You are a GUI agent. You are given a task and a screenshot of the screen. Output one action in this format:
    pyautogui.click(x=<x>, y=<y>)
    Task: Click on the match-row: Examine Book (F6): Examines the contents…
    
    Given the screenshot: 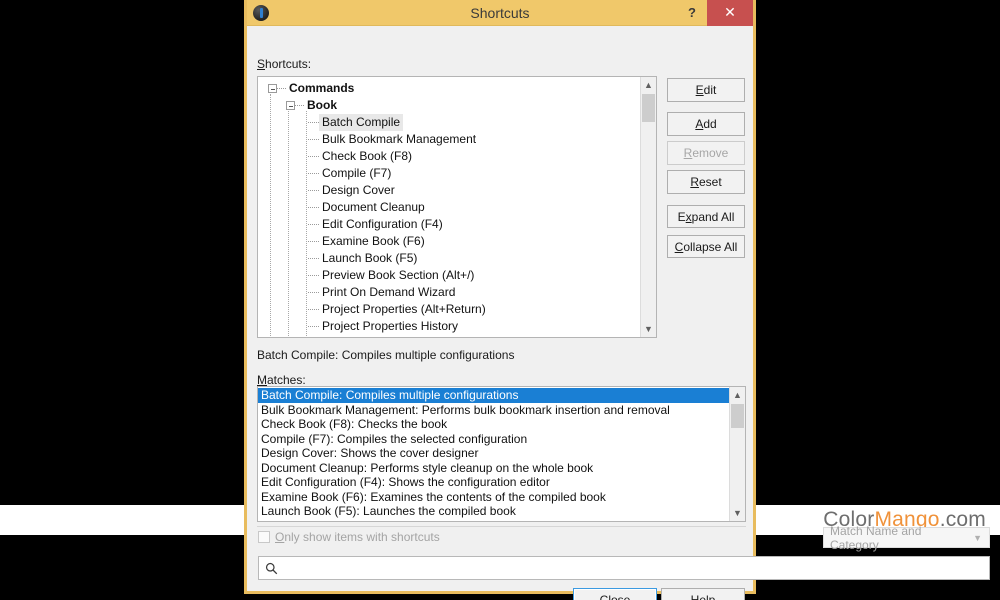 What is the action you would take?
    pyautogui.click(x=501, y=497)
    